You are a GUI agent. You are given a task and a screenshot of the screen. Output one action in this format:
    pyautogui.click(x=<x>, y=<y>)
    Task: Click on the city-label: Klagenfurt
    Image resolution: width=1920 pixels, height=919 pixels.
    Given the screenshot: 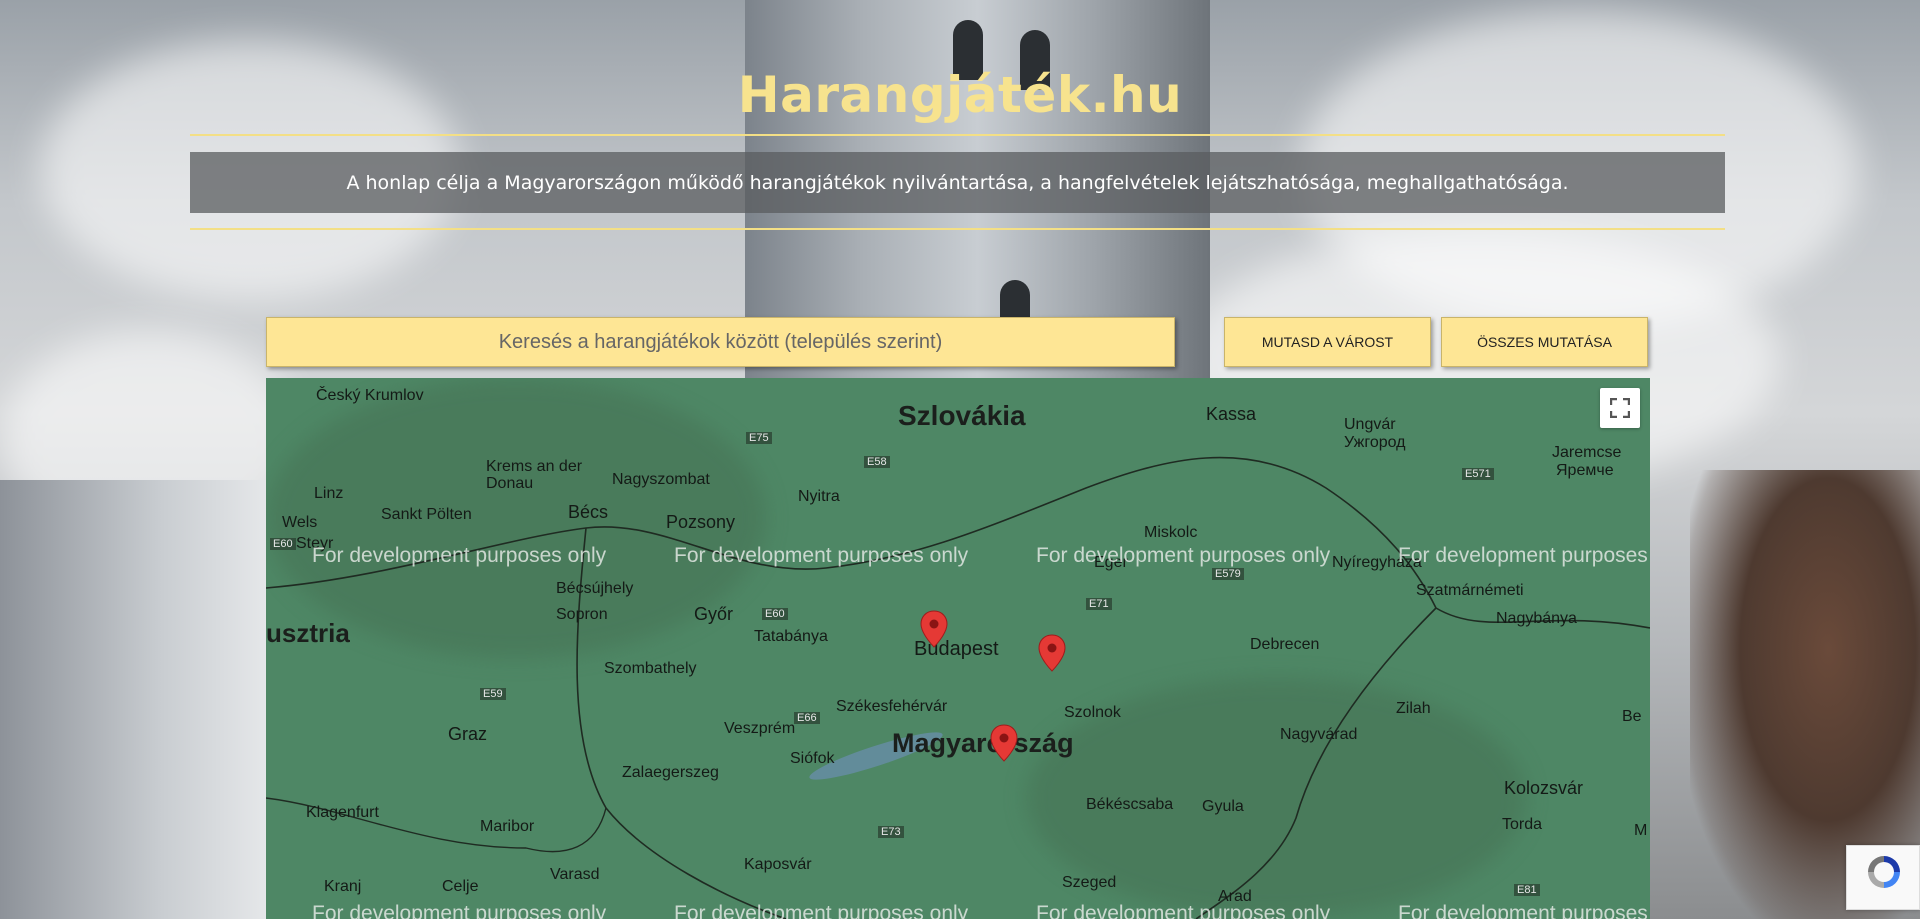 What is the action you would take?
    pyautogui.click(x=342, y=812)
    